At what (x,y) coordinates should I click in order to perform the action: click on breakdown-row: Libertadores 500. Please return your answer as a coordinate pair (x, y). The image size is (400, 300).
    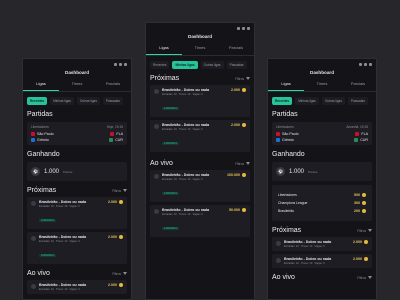
    Looking at the image, I should click on (322, 195).